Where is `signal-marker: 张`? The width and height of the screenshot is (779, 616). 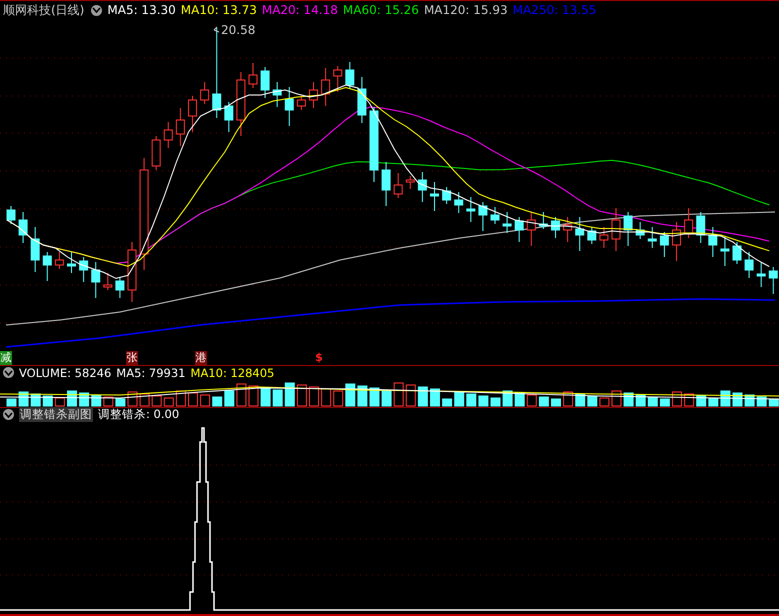
signal-marker: 张 is located at coordinates (132, 357).